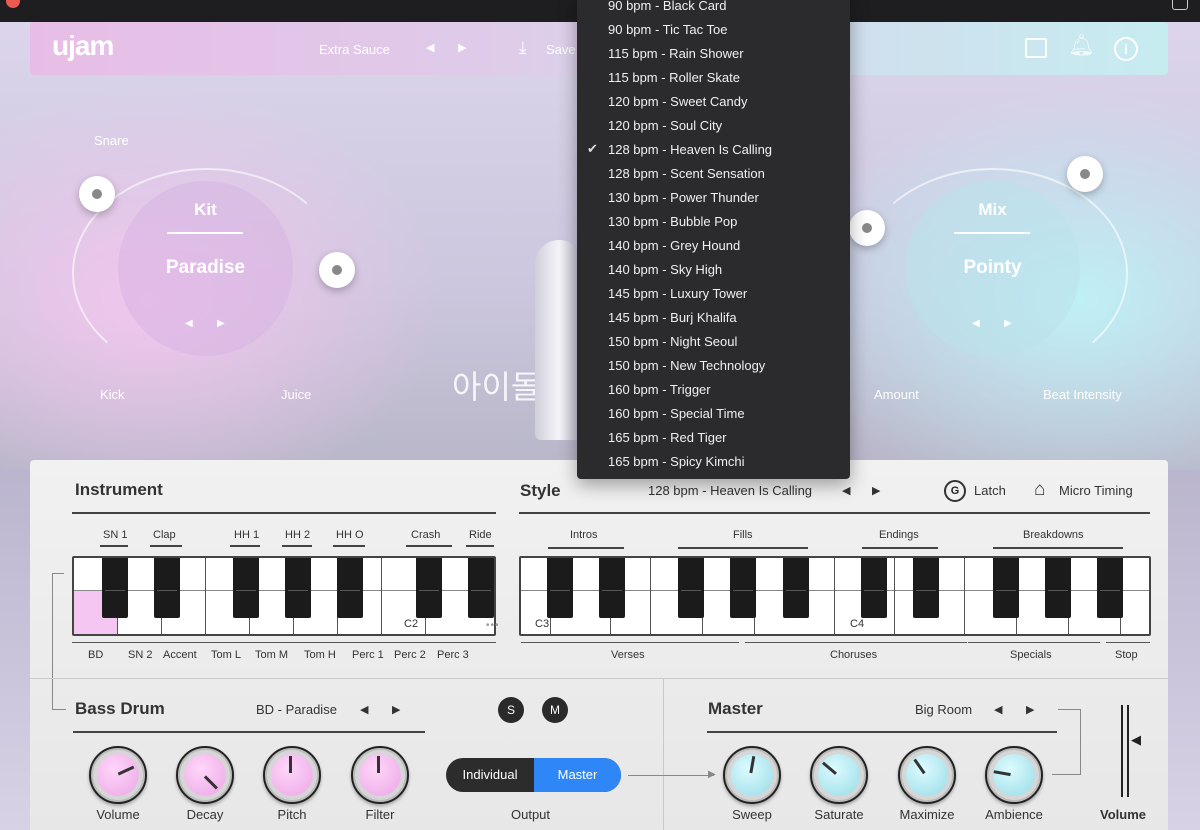 This screenshot has width=1200, height=830. I want to click on filter-knob, so click(380, 775).